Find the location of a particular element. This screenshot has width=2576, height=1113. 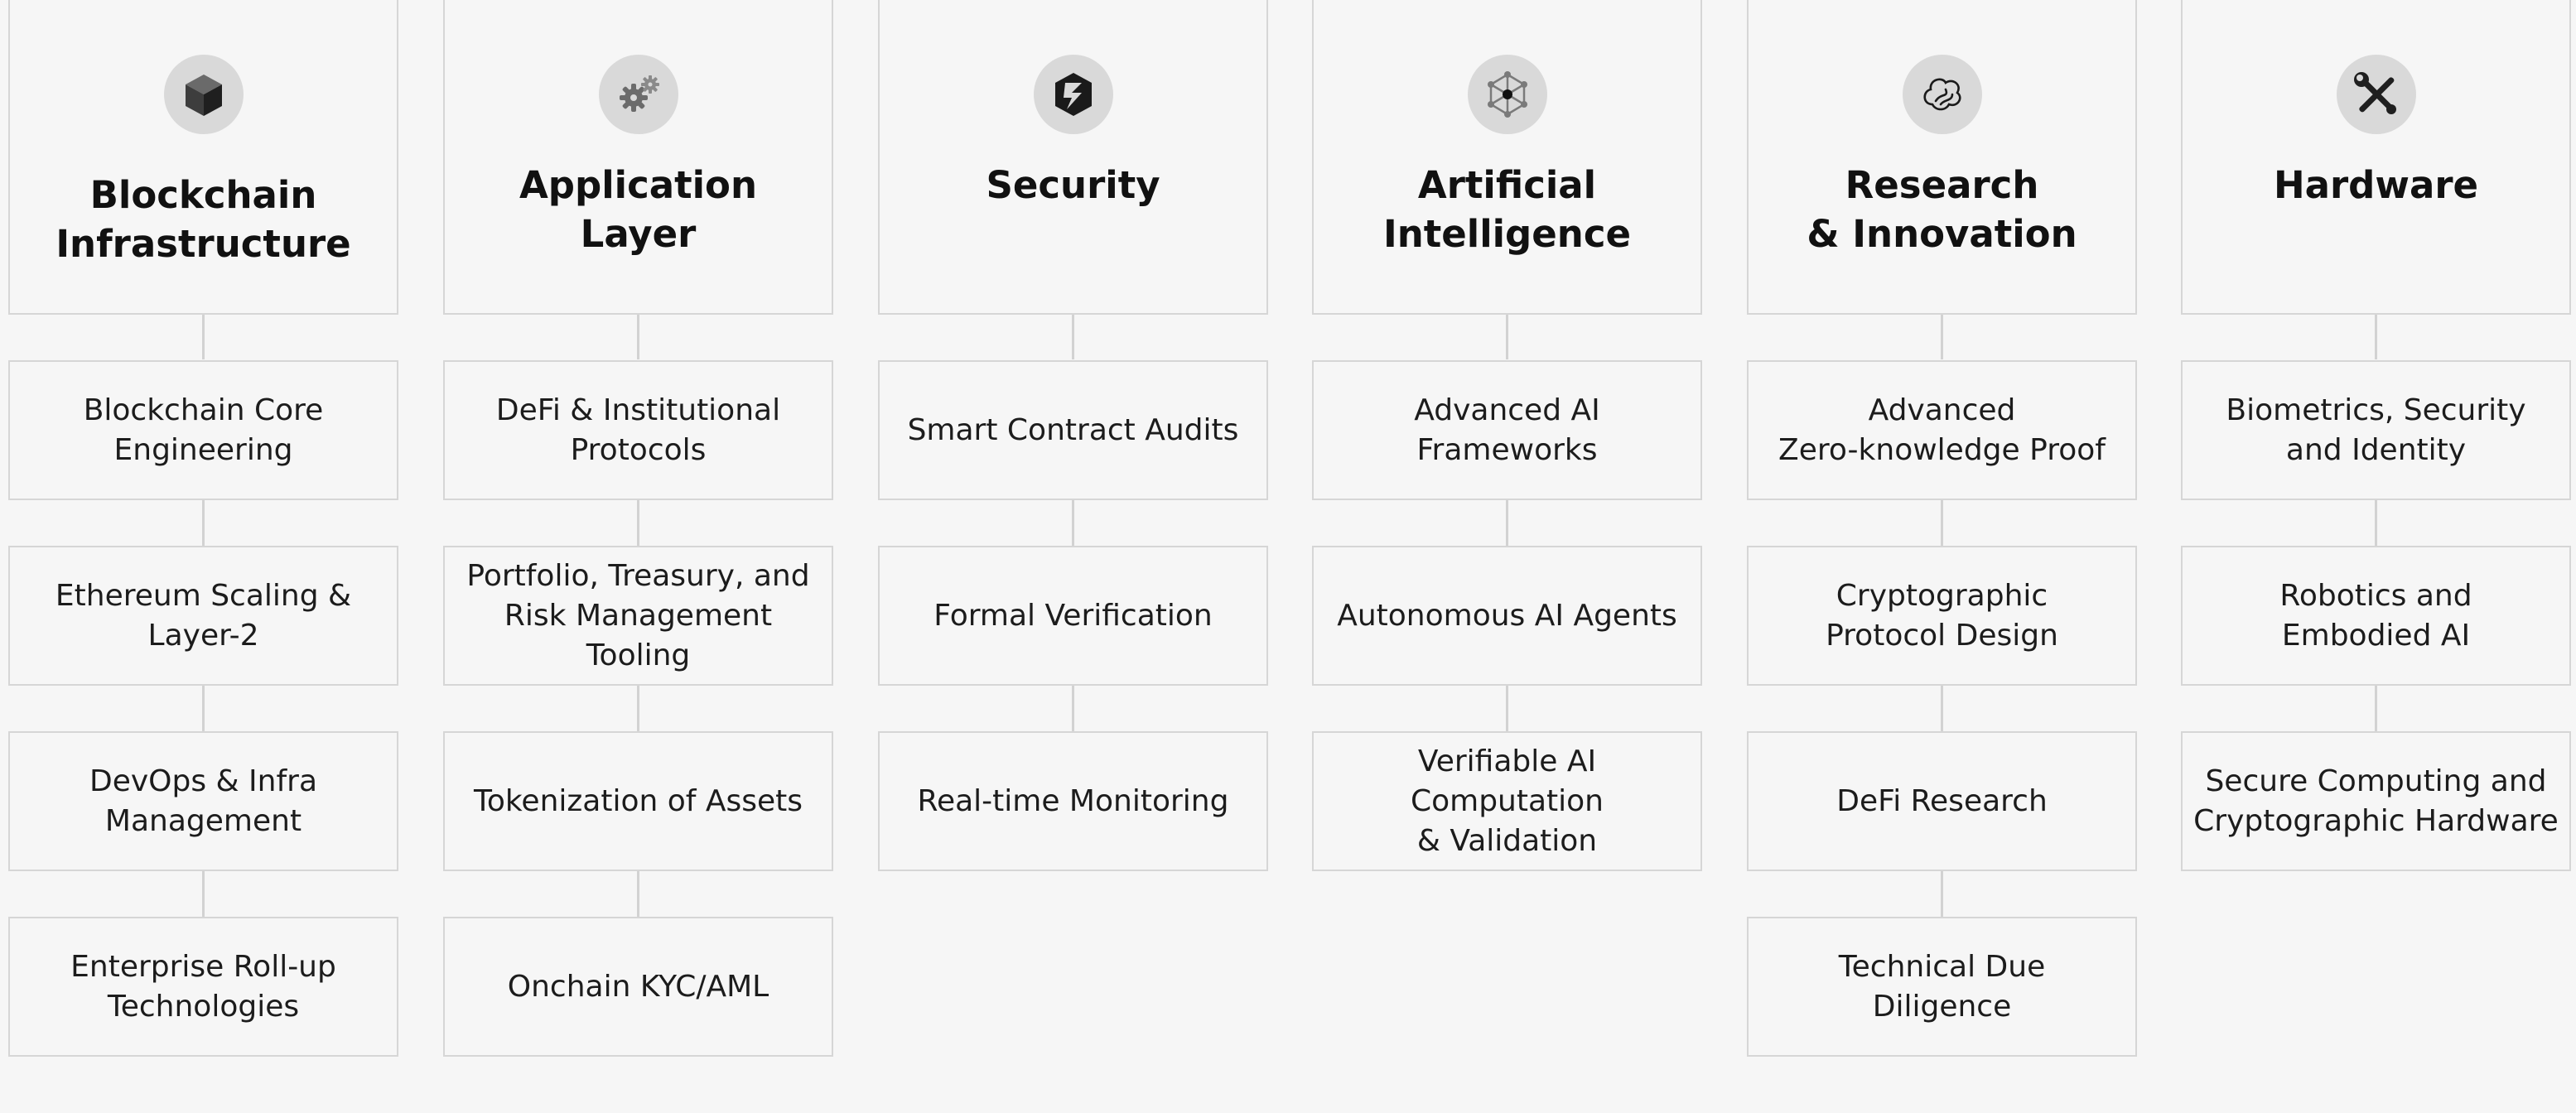

service-item-line: Formal Verification is located at coordinates (1073, 615).